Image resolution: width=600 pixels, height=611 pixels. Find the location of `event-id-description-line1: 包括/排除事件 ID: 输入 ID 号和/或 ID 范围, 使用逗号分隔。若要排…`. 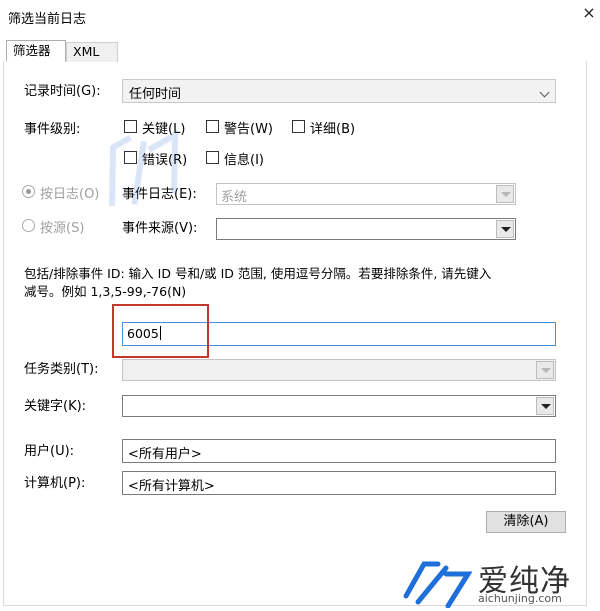

event-id-description-line1: 包括/排除事件 ID: 输入 ID 号和/或 ID 范围, 使用逗号分隔。若要排… is located at coordinates (258, 273).